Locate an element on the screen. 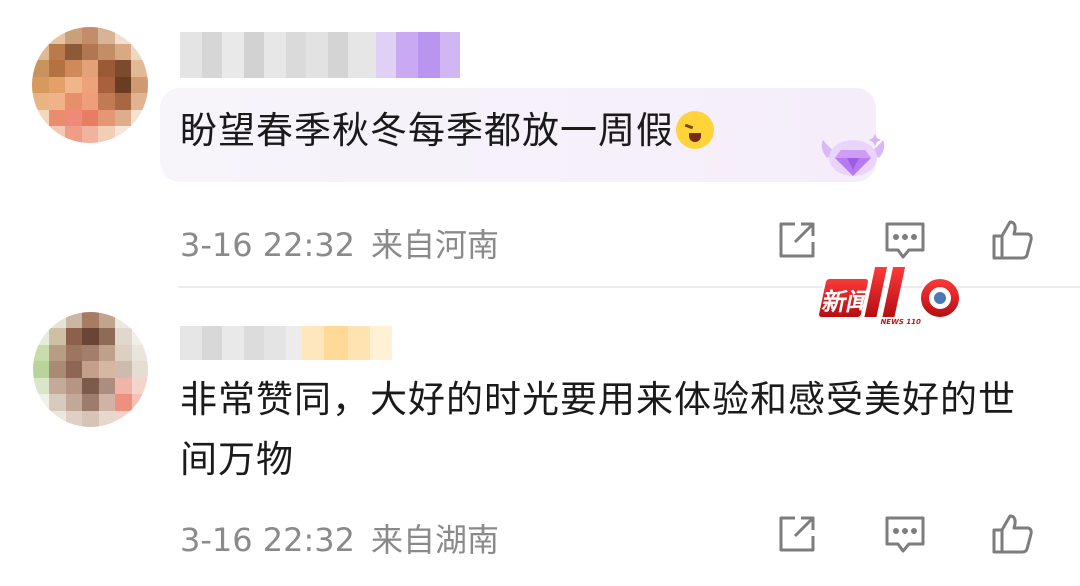  comment-text: 非常赞同，大好的时光要用来体验和感受美好的世间万物 is located at coordinates (598, 429).